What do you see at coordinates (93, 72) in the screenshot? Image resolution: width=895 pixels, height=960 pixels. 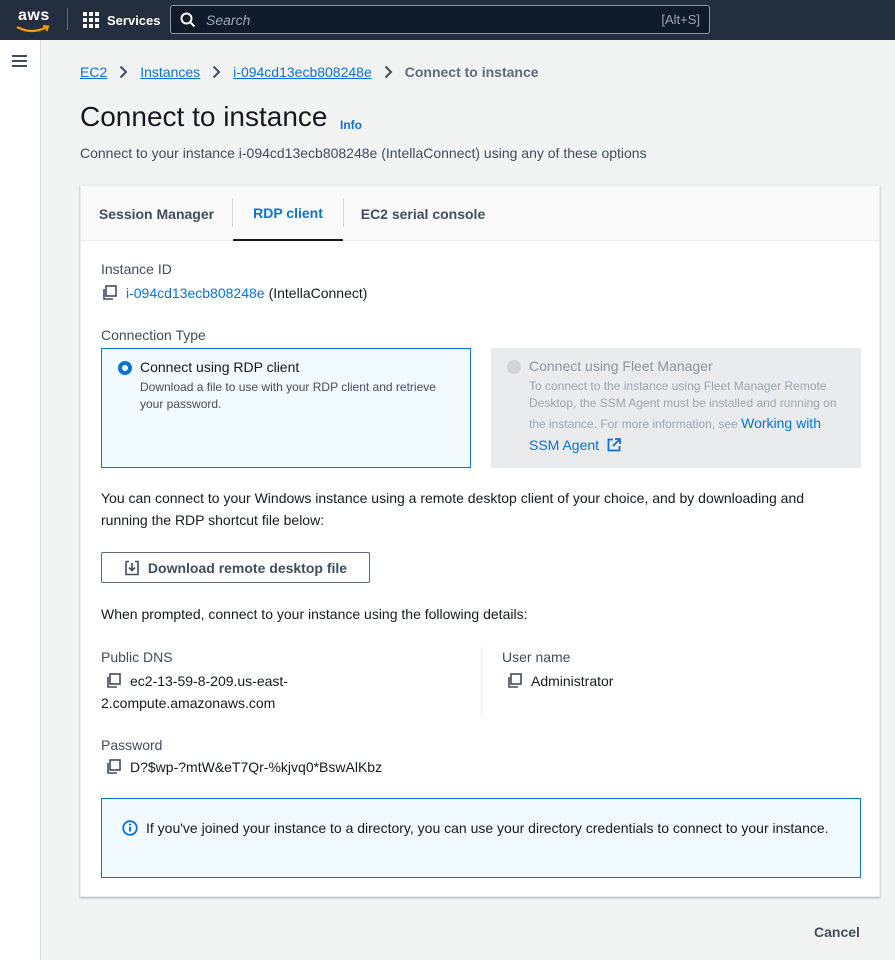 I see `breadcrumb-ec2: EC2` at bounding box center [93, 72].